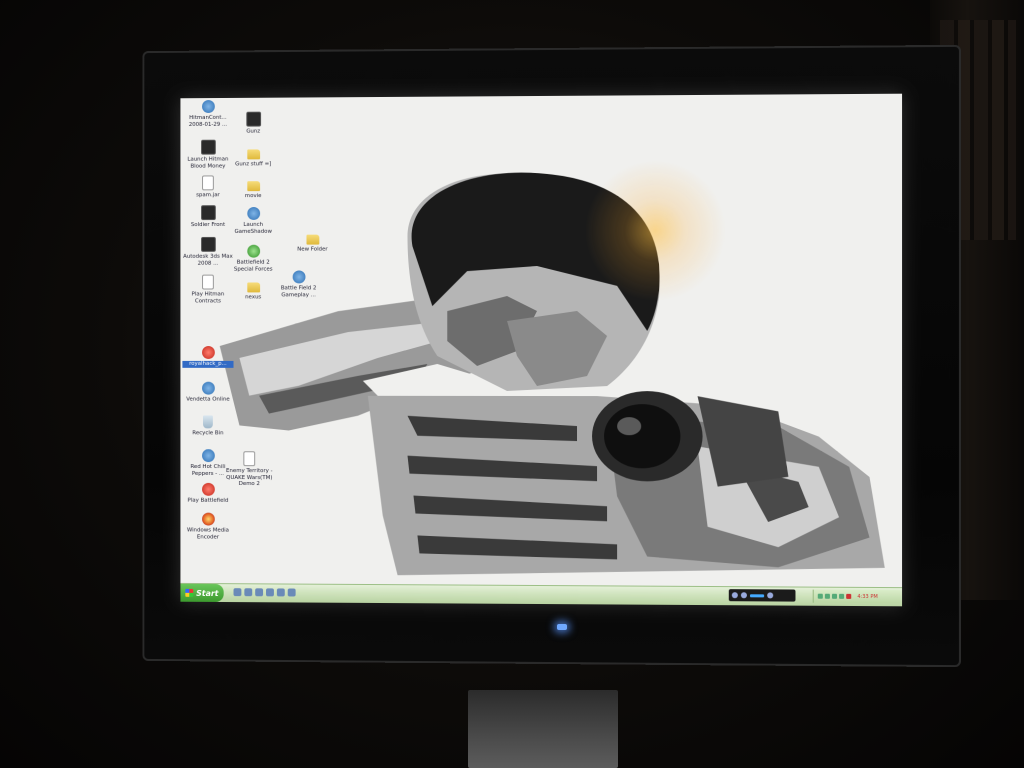  I want to click on shortcut-label: Gunz stuff =], so click(253, 164).